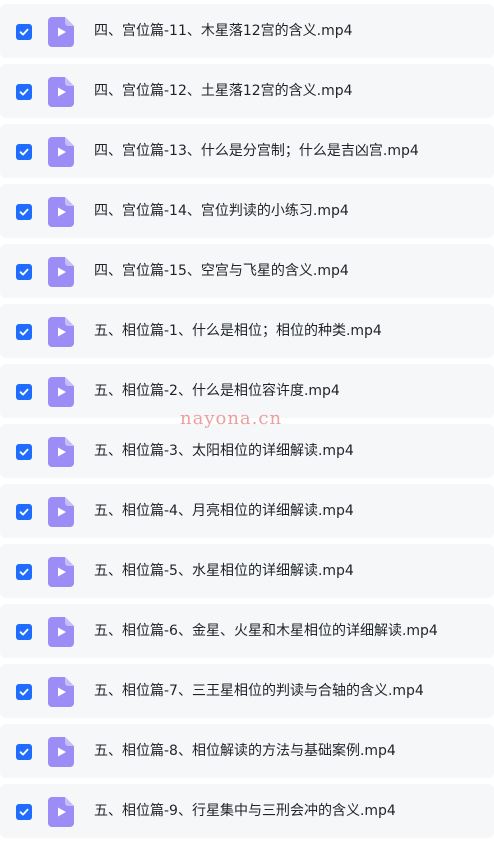 The height and width of the screenshot is (841, 494). I want to click on file-name: 五、相位篇-8、相位解读的方法与基础案例.mp4, so click(245, 751).